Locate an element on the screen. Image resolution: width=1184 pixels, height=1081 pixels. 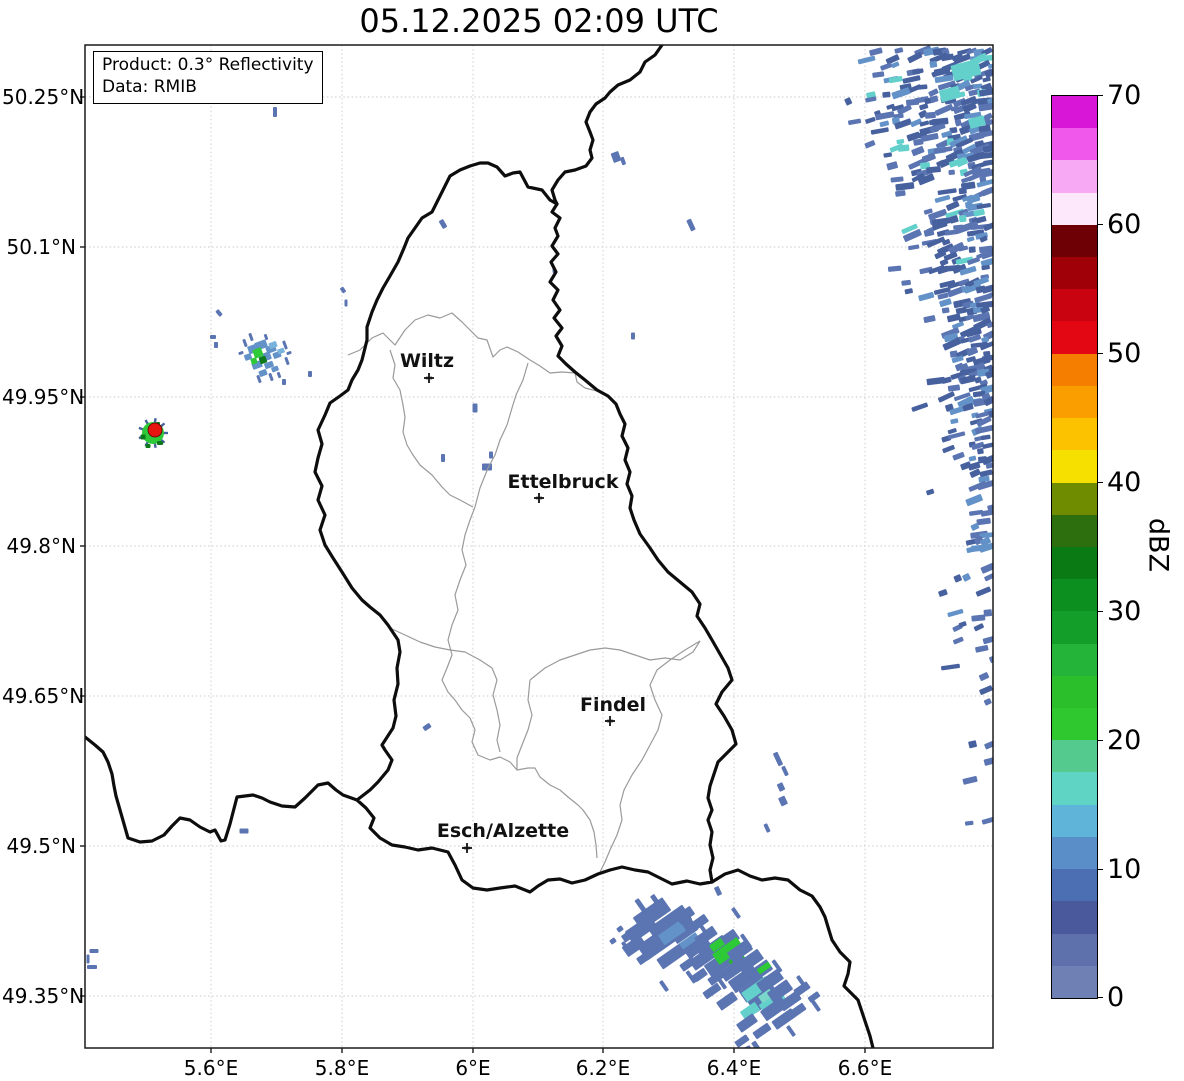
y-tick-label: 49.5°N is located at coordinates (41, 846).